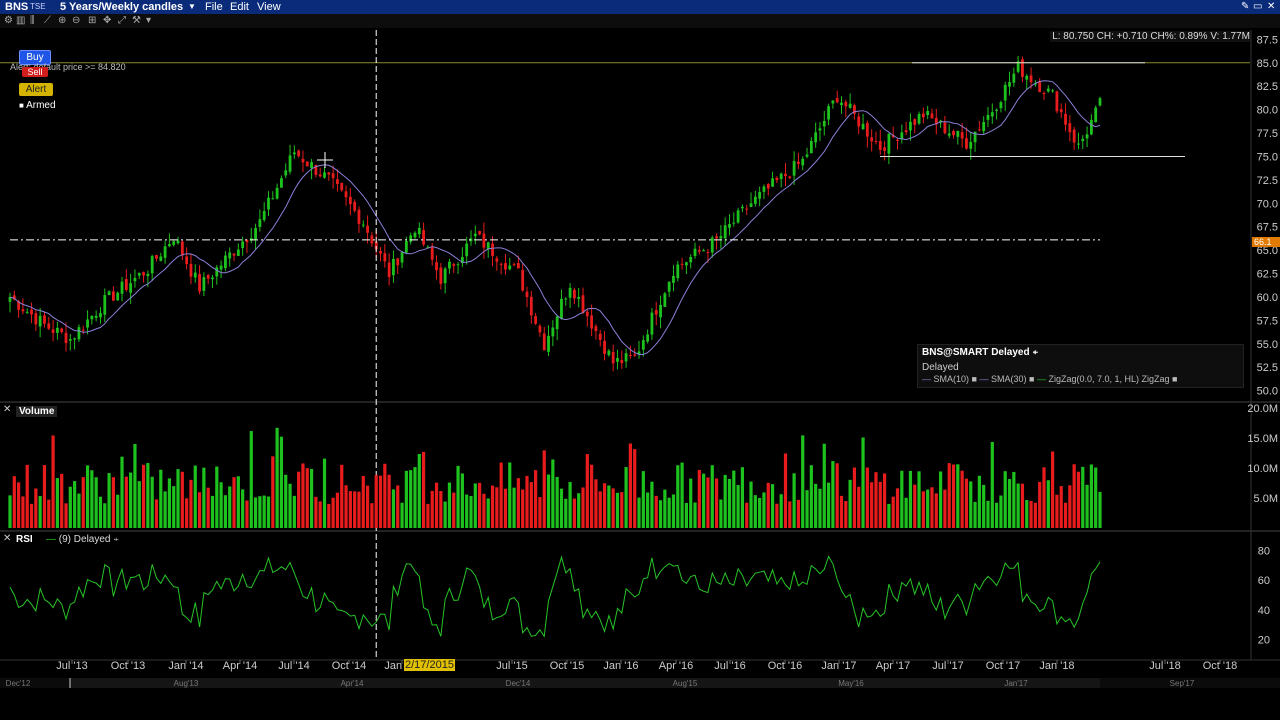  What do you see at coordinates (1257, 7) in the screenshot?
I see `minimize-icon: ▭` at bounding box center [1257, 7].